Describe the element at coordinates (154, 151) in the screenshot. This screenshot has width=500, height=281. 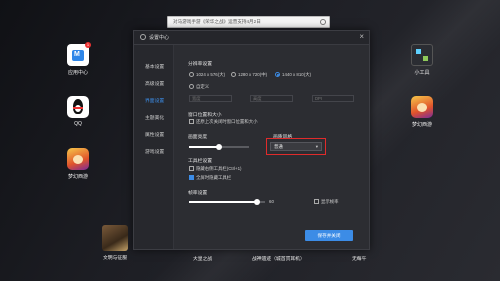
I see `nav-game: 游戏设置` at that location.